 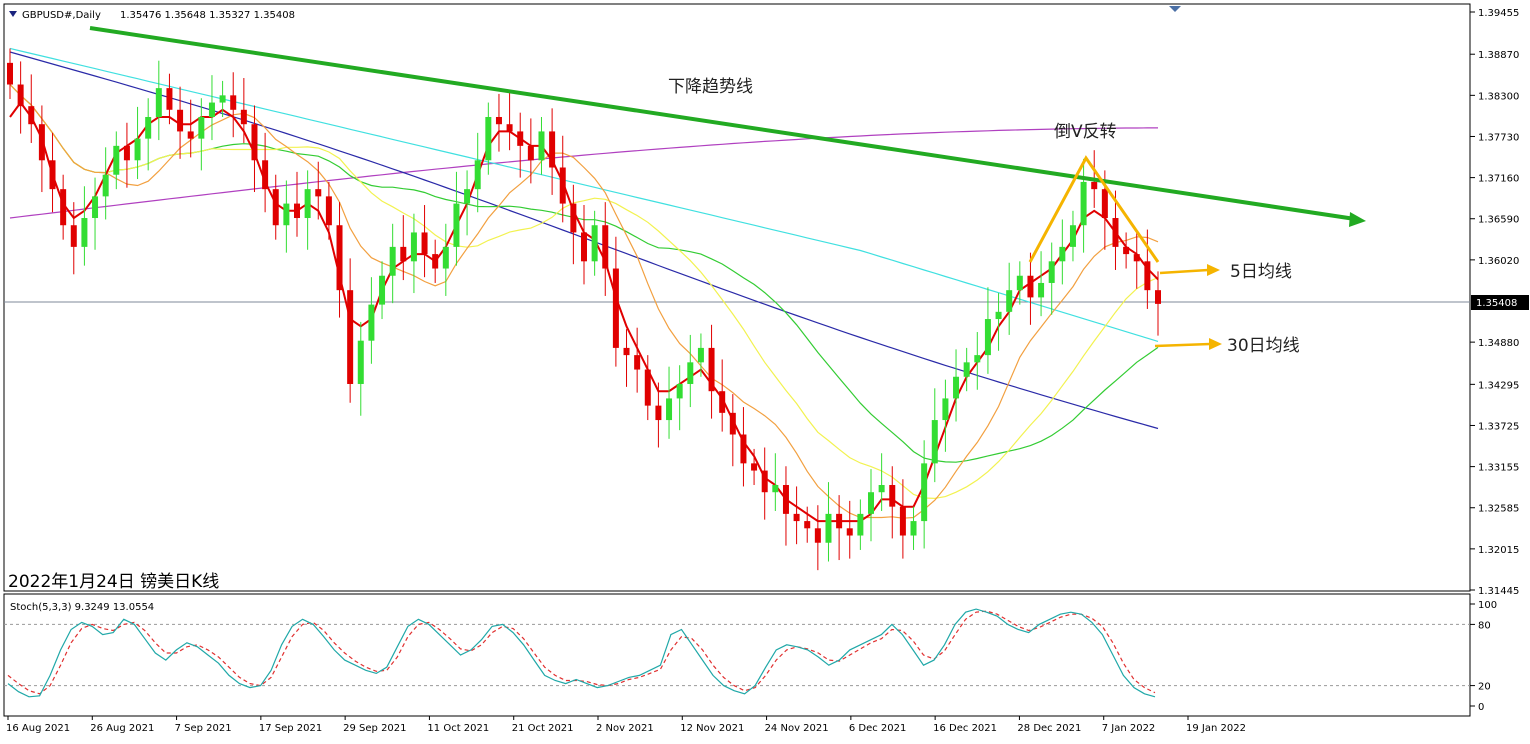 I want to click on symbol-dropdown-icon, so click(x=13, y=14).